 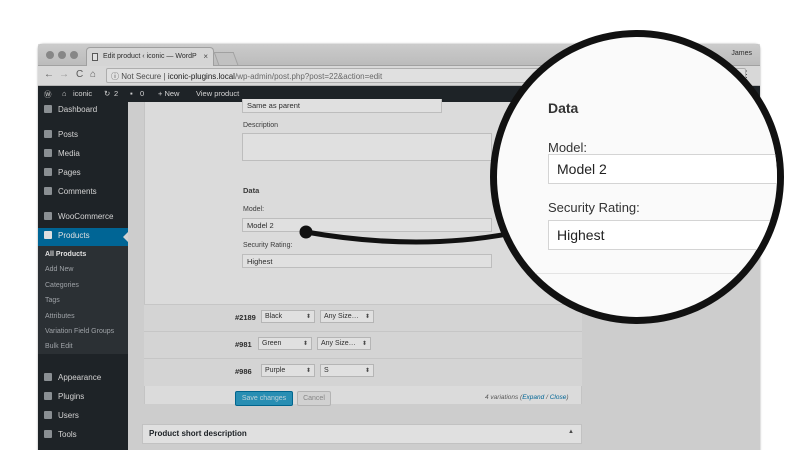 I want to click on magnified-model-label: Model:, so click(x=568, y=147).